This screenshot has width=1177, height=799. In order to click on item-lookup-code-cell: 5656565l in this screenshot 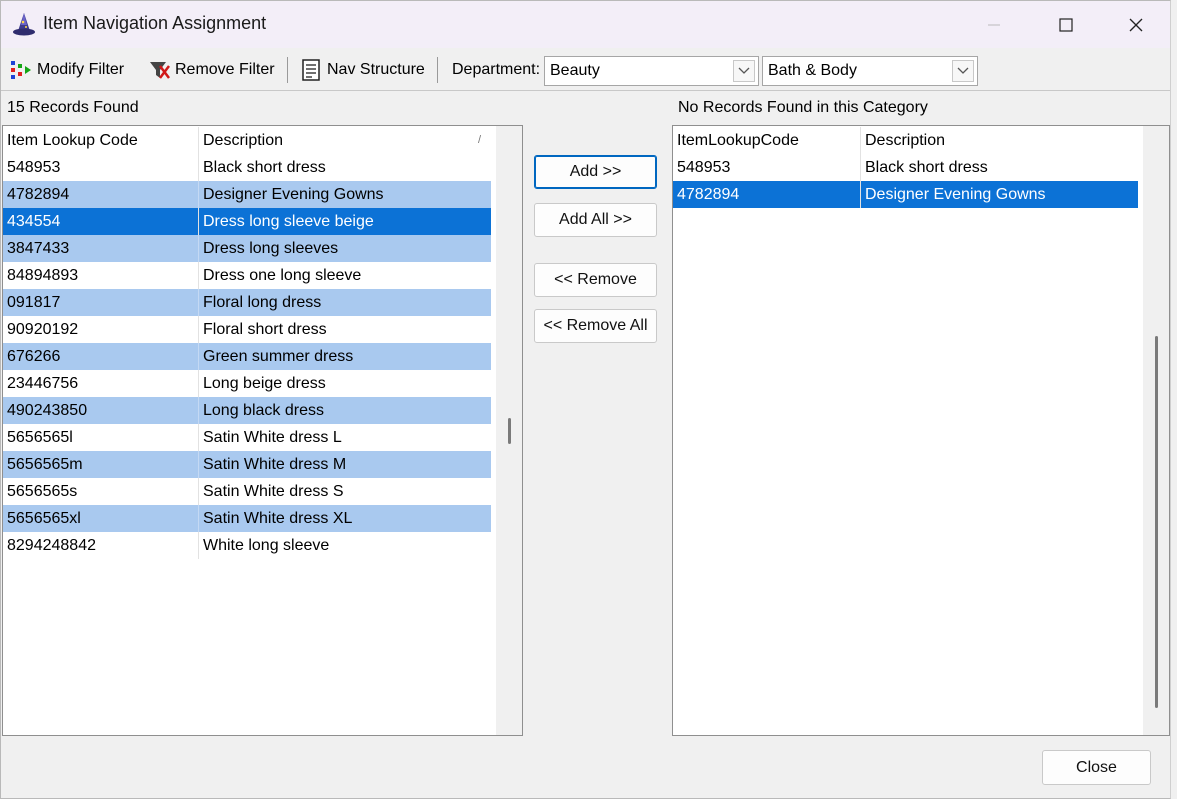, I will do `click(40, 437)`.